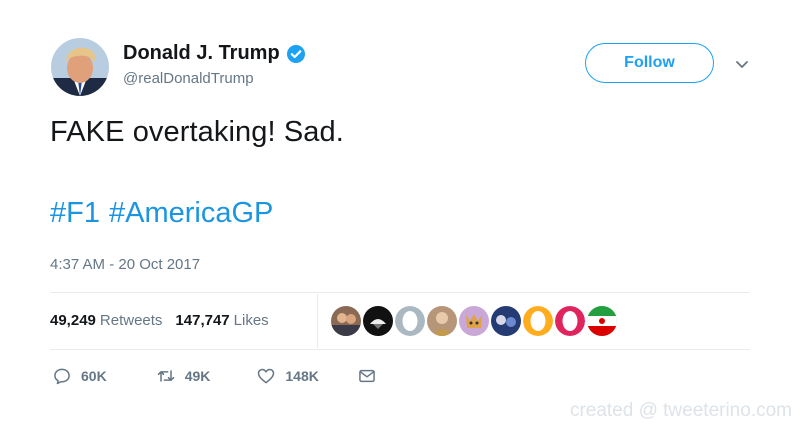  Describe the element at coordinates (296, 54) in the screenshot. I see `verified-badge-icon` at that location.